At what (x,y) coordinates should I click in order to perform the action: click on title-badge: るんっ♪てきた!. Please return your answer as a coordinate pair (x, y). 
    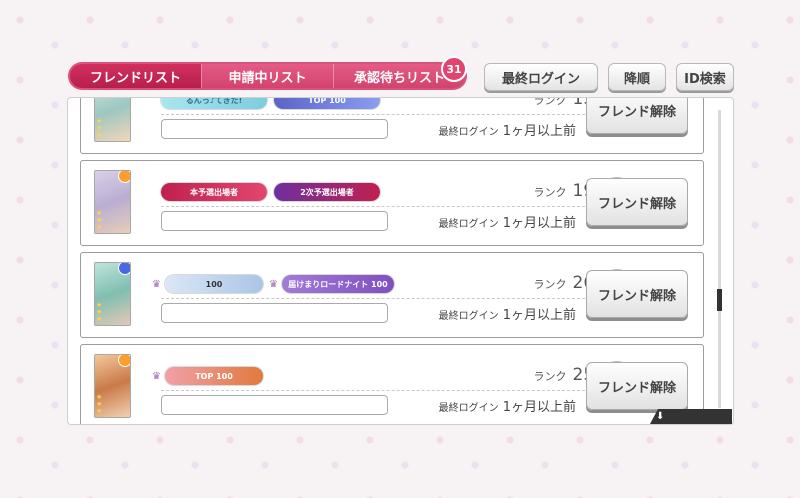
    Looking at the image, I should click on (214, 103).